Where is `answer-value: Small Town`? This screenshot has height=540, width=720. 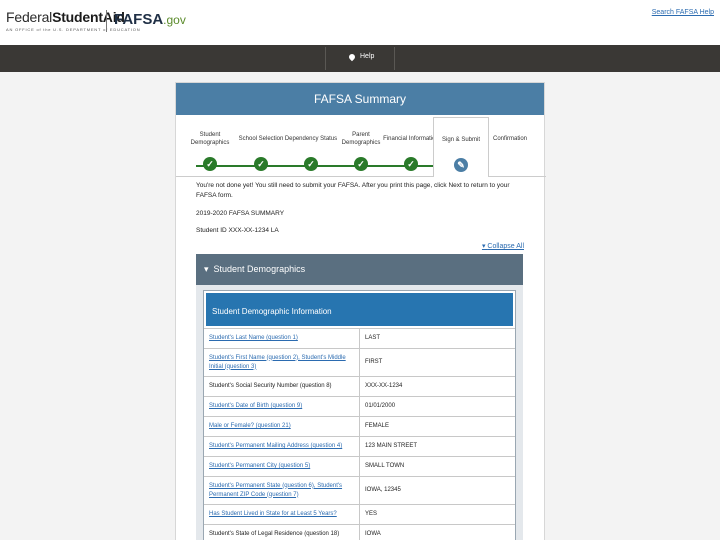
answer-value: Small Town is located at coordinates (385, 466).